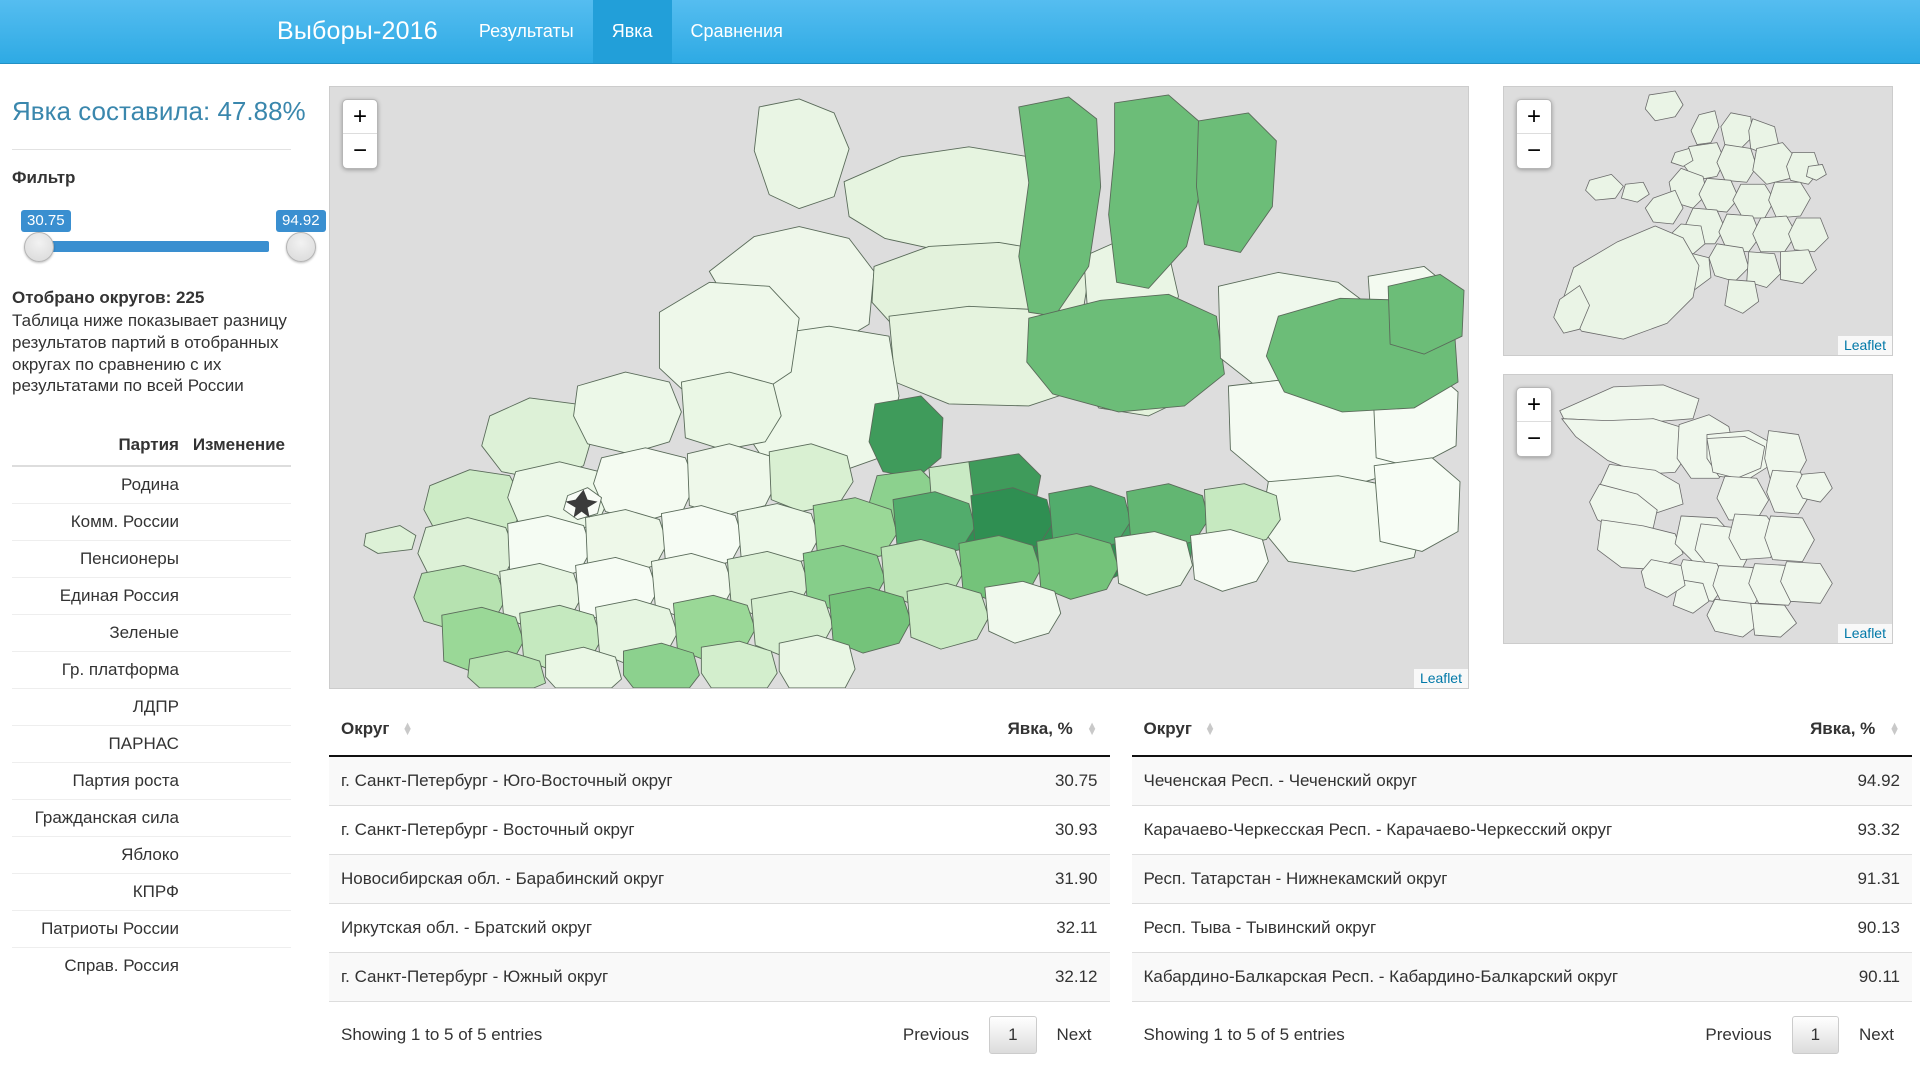 The height and width of the screenshot is (1080, 1920). Describe the element at coordinates (98, 633) in the screenshot. I see `party-name-cell: Зеленые` at that location.